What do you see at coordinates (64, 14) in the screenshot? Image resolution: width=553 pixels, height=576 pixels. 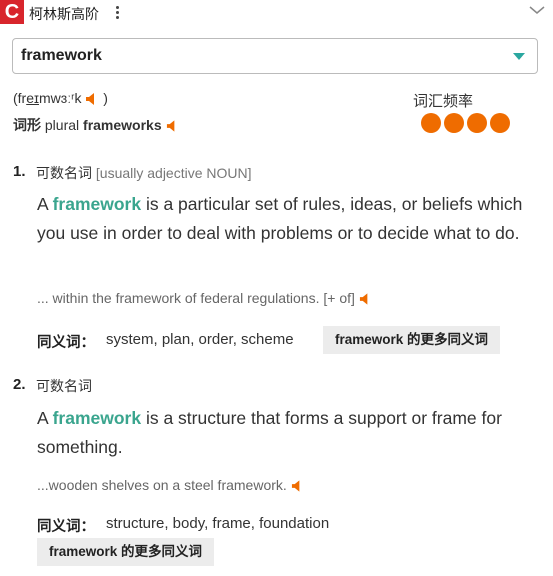 I see `dictionary-title: 柯林斯高阶` at bounding box center [64, 14].